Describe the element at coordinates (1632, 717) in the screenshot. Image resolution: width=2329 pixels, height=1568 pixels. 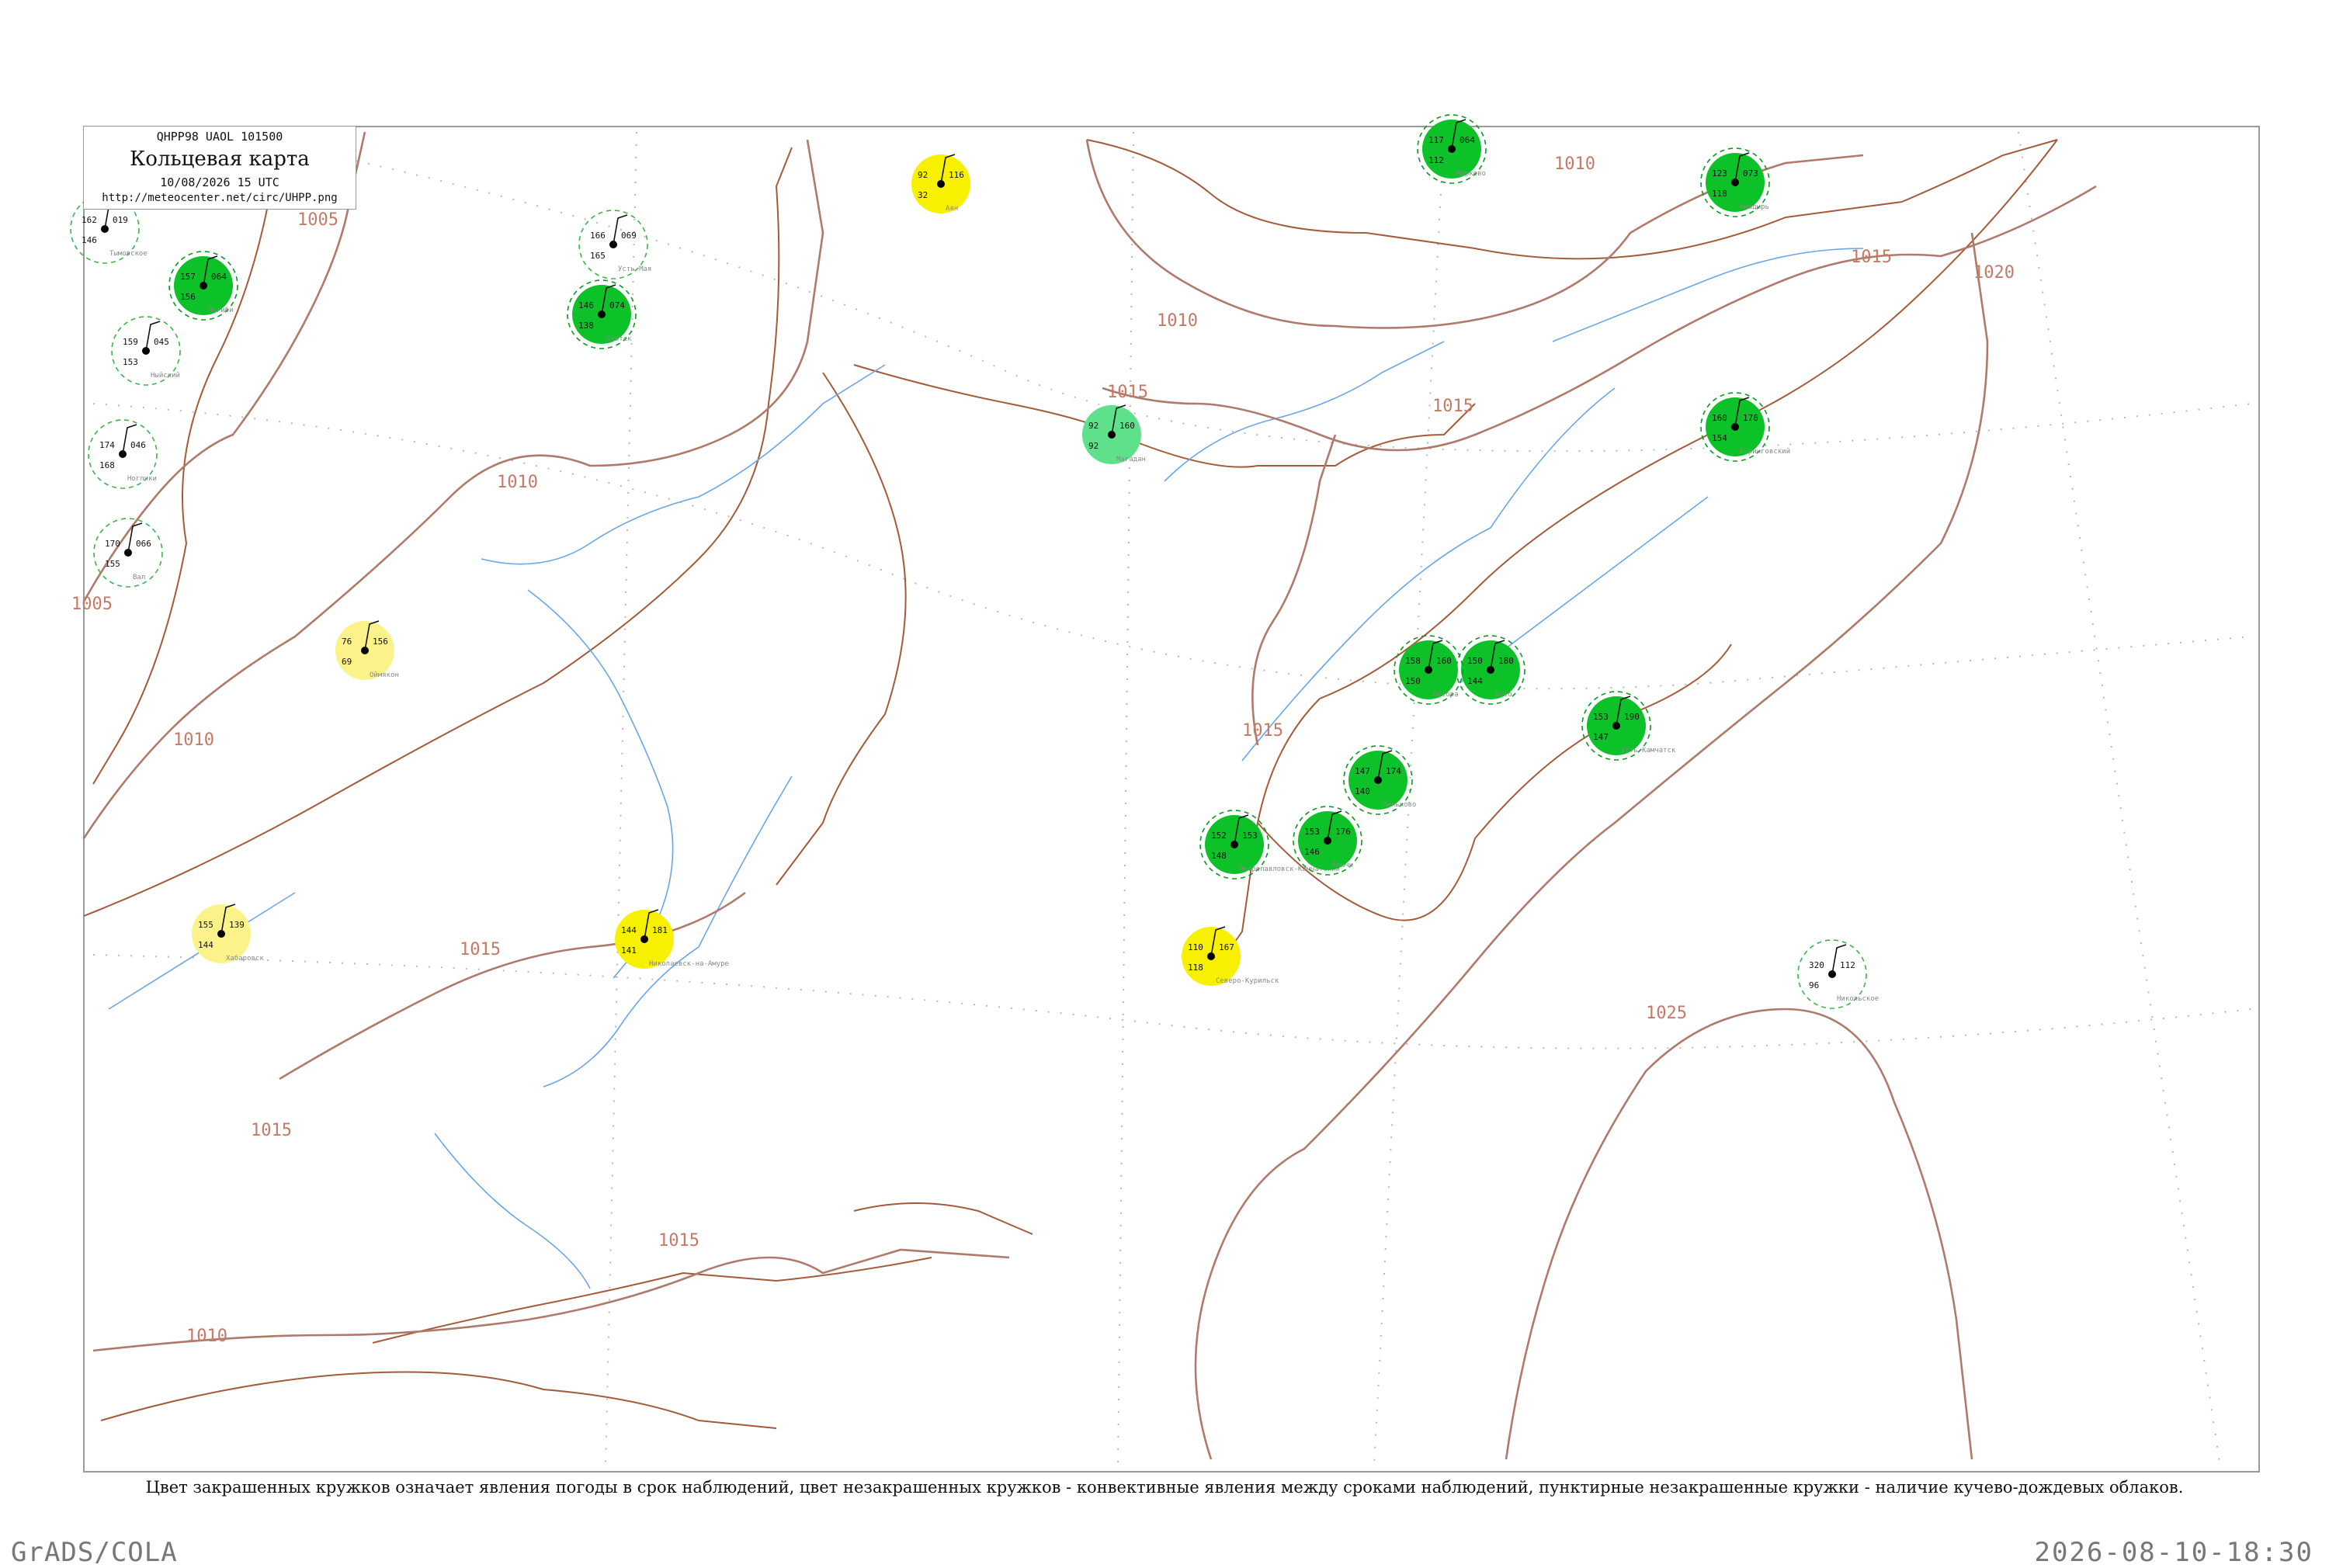
I see `station-pressure: 190` at that location.